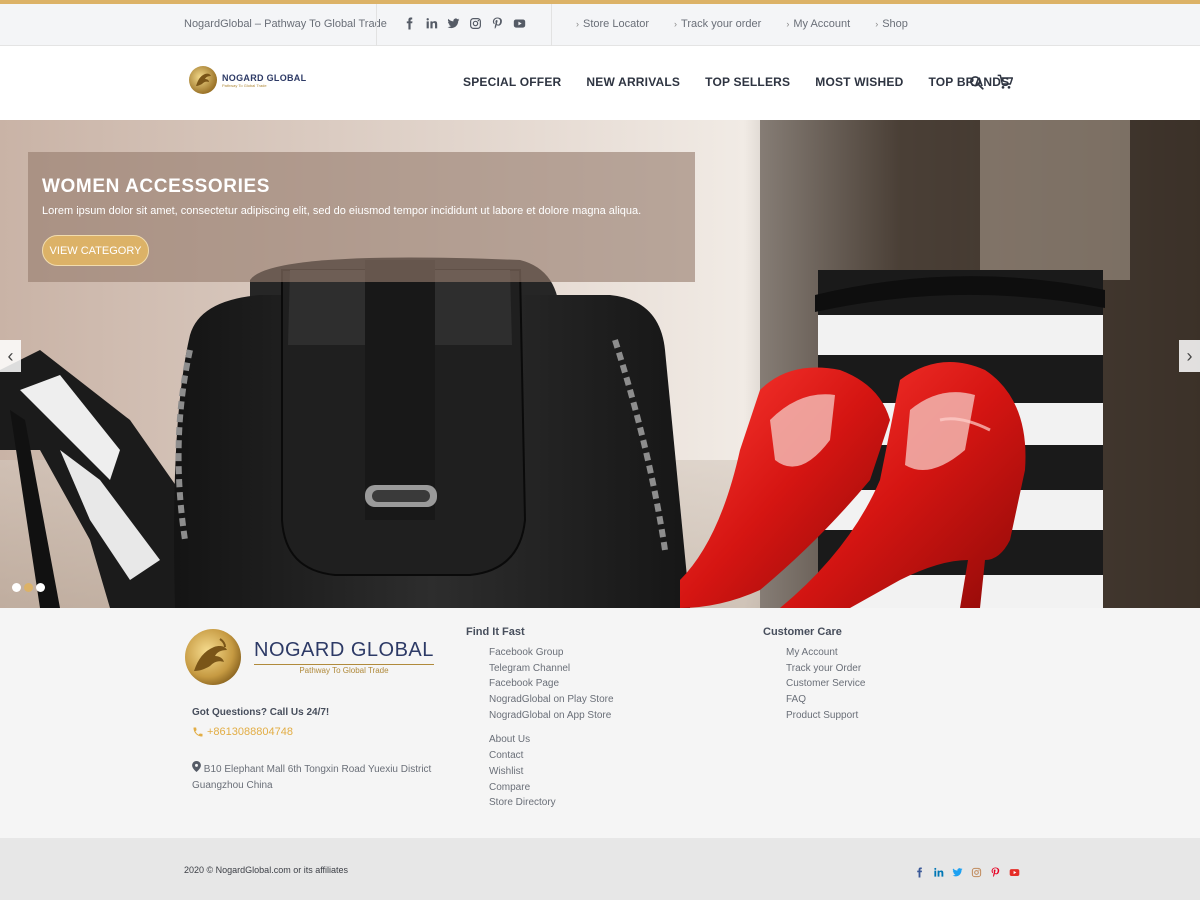 The height and width of the screenshot is (900, 1200). I want to click on site-tagline: NogardGlobal – Pathway To Global Trade, so click(285, 24).